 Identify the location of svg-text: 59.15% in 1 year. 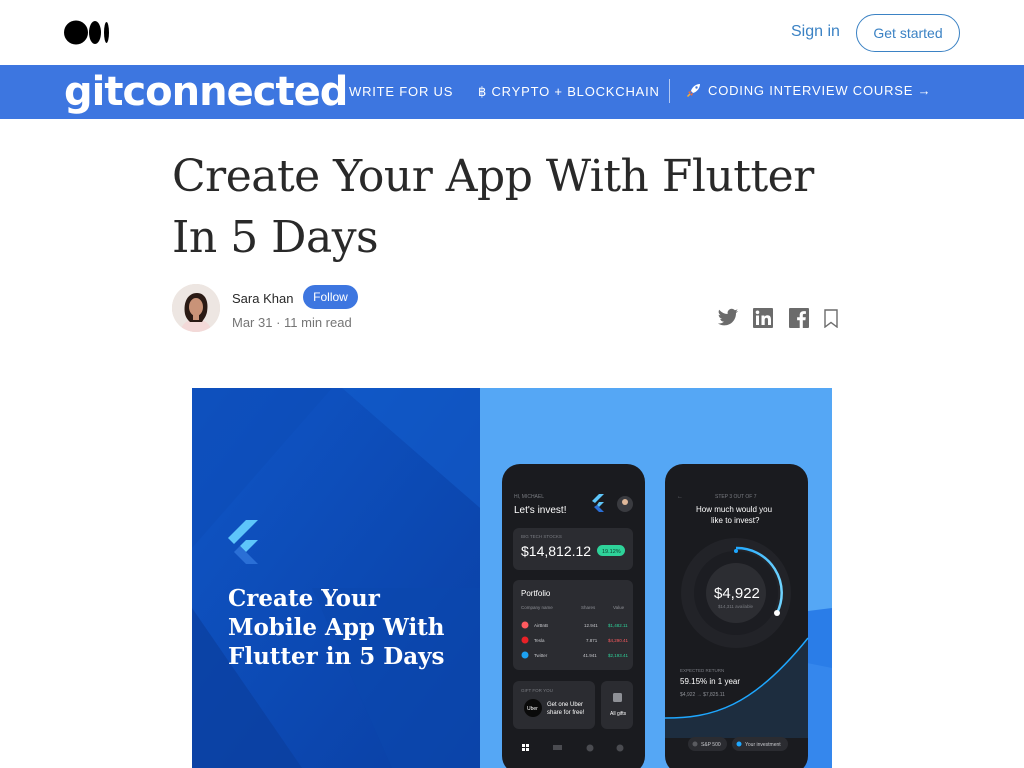
(710, 681).